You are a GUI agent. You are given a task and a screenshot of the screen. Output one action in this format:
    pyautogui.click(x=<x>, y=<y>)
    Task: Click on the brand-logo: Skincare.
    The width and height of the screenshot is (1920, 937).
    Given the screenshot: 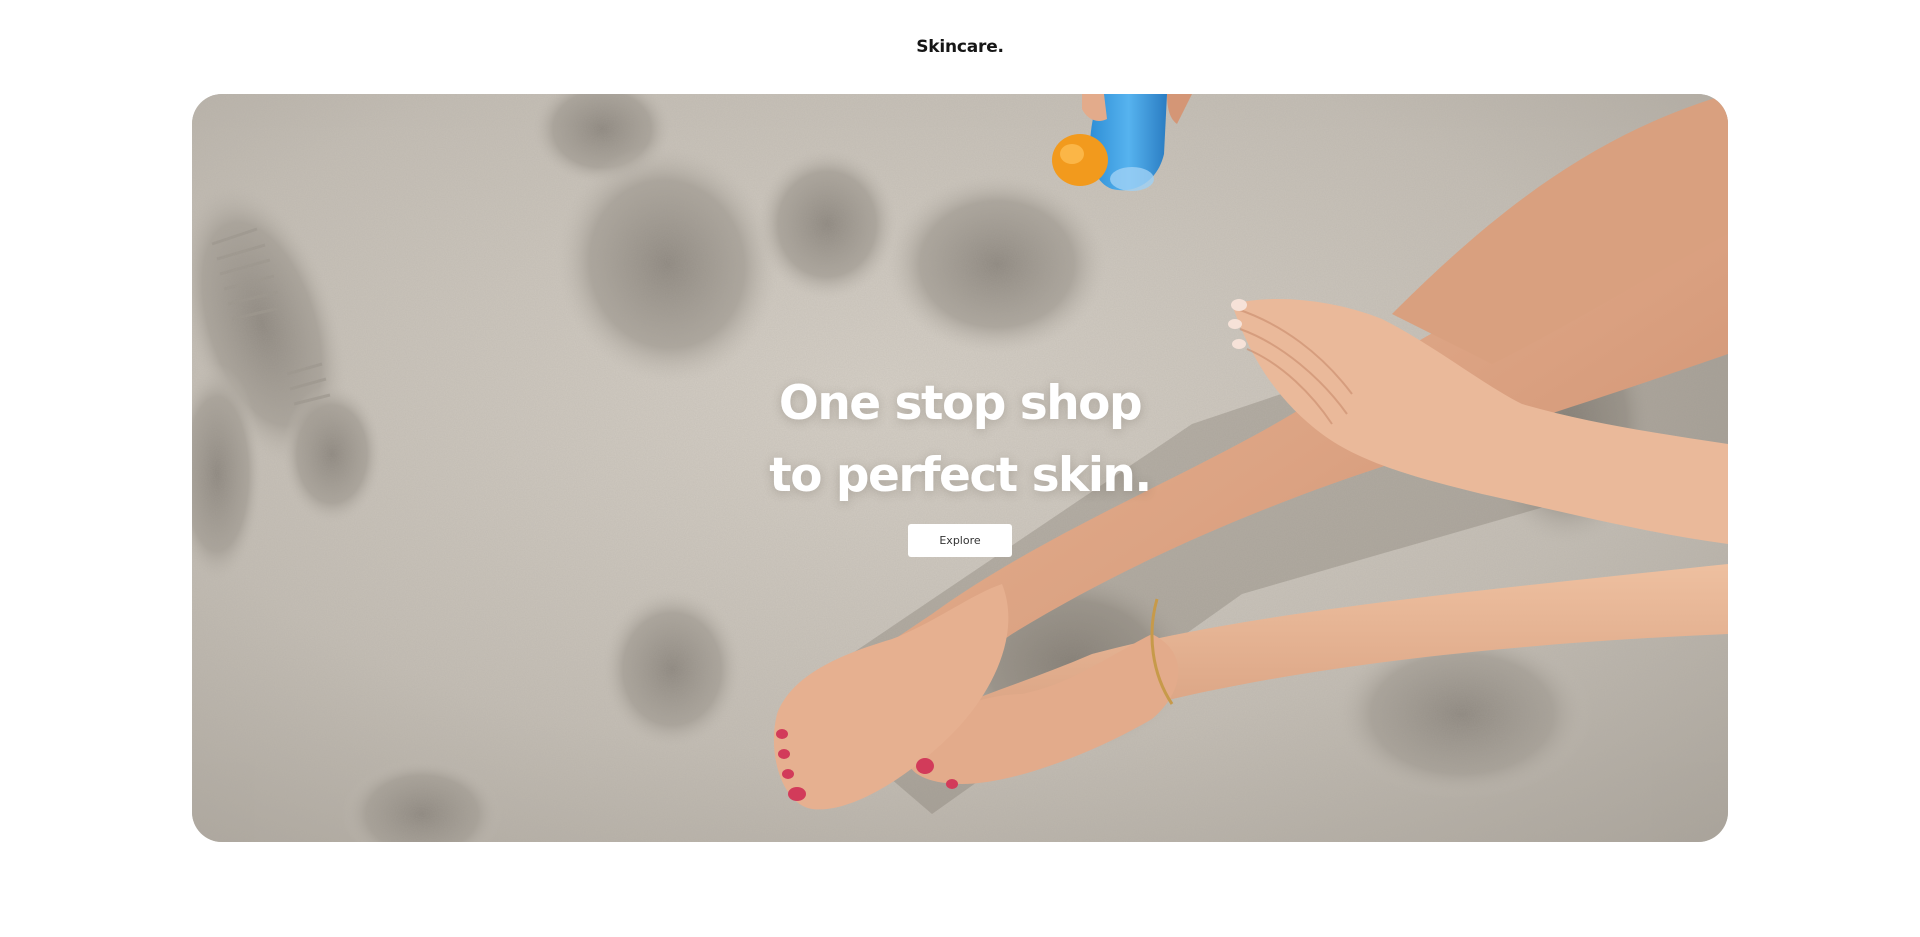 What is the action you would take?
    pyautogui.click(x=960, y=47)
    